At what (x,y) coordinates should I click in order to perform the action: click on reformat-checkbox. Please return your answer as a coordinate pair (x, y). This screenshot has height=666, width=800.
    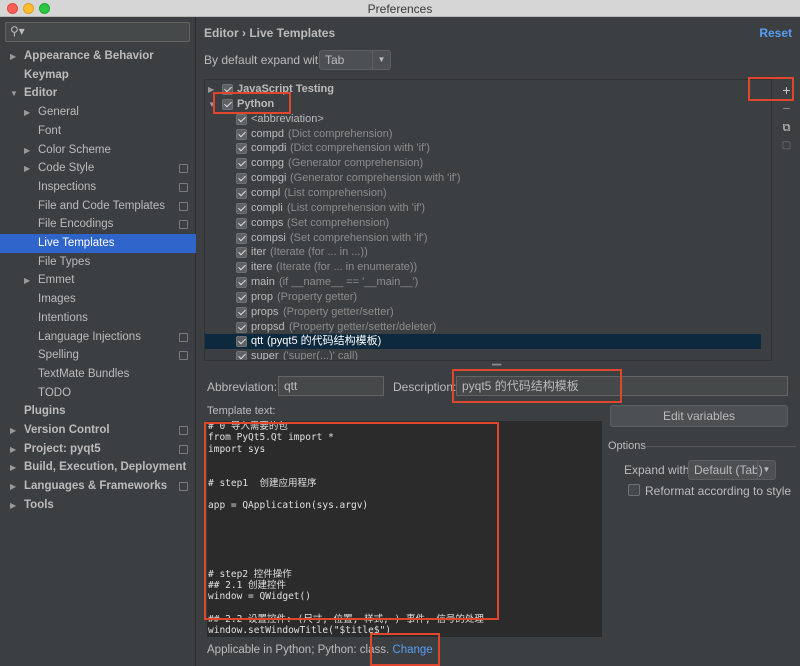
    Looking at the image, I should click on (634, 490).